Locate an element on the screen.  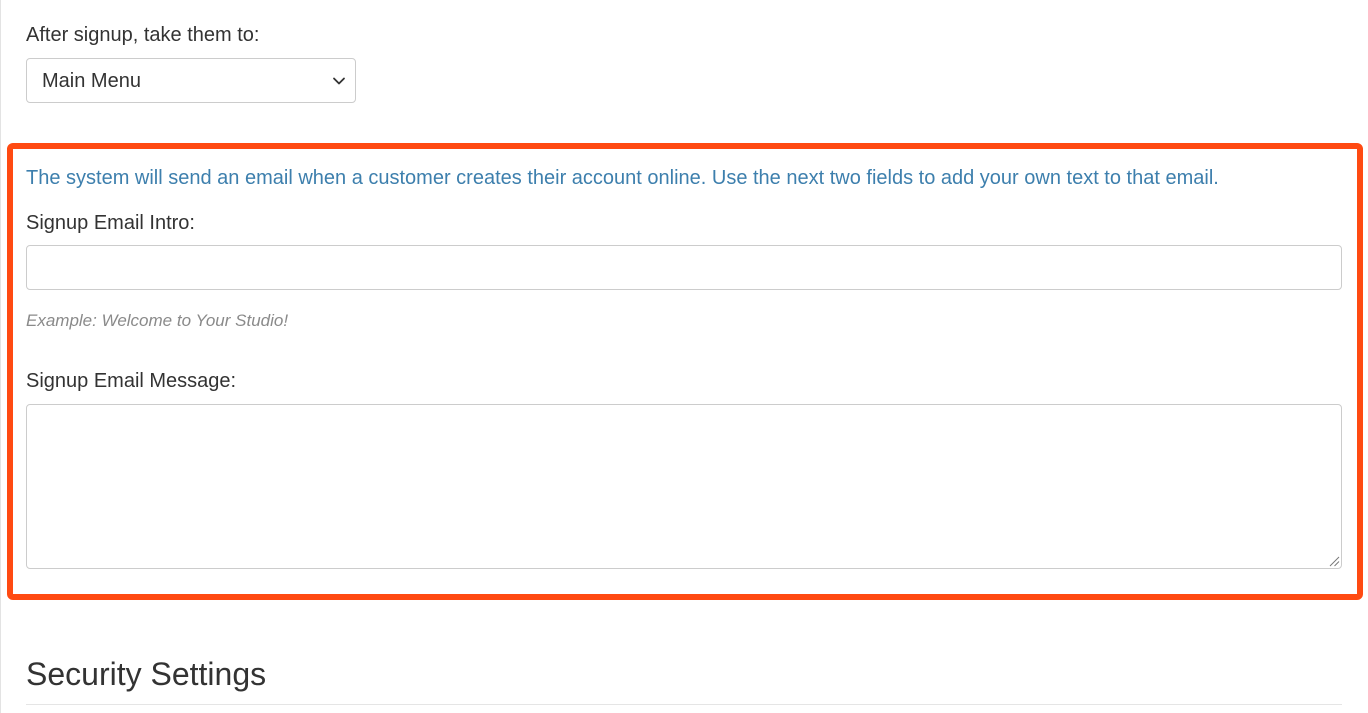
after-signup-select: Main Menu is located at coordinates (191, 80).